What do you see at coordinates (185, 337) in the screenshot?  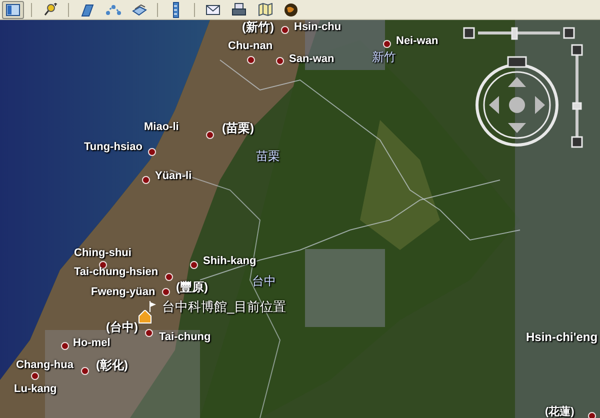 I see `place-label: Tai-chung` at bounding box center [185, 337].